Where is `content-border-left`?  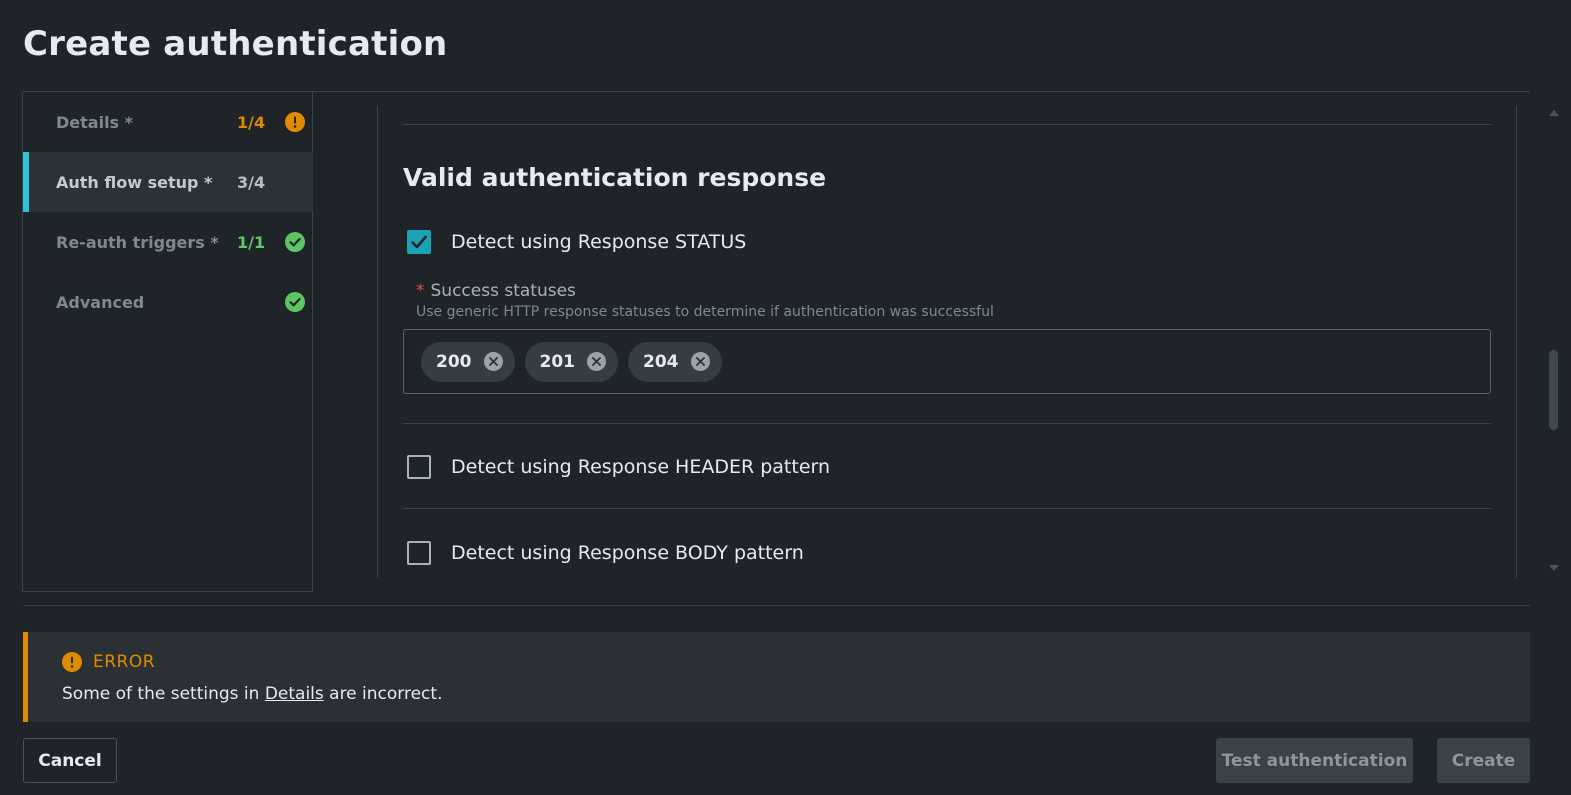
content-border-left is located at coordinates (377, 342).